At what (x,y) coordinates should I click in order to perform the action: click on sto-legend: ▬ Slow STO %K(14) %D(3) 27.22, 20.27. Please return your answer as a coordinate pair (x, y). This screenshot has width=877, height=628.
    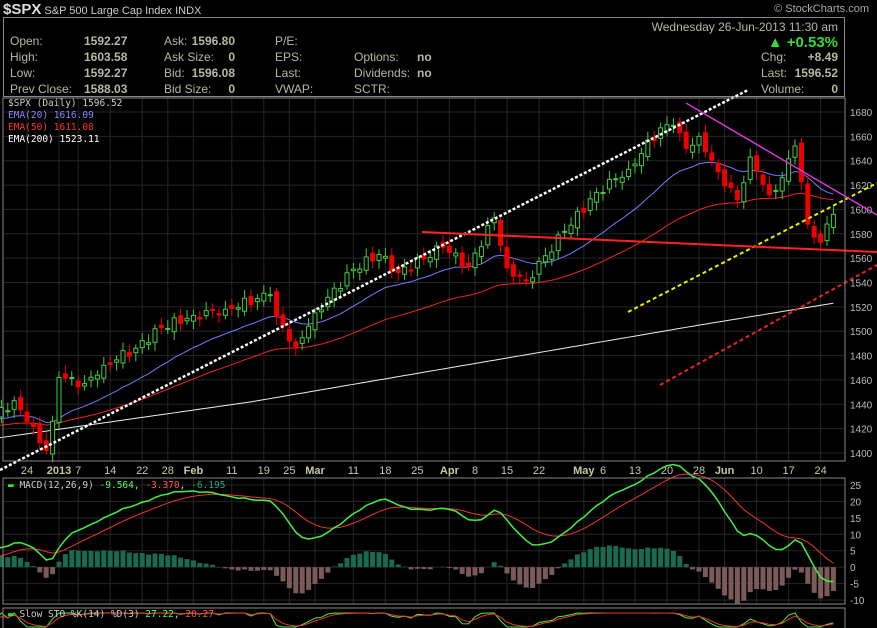
    Looking at the image, I should click on (111, 614).